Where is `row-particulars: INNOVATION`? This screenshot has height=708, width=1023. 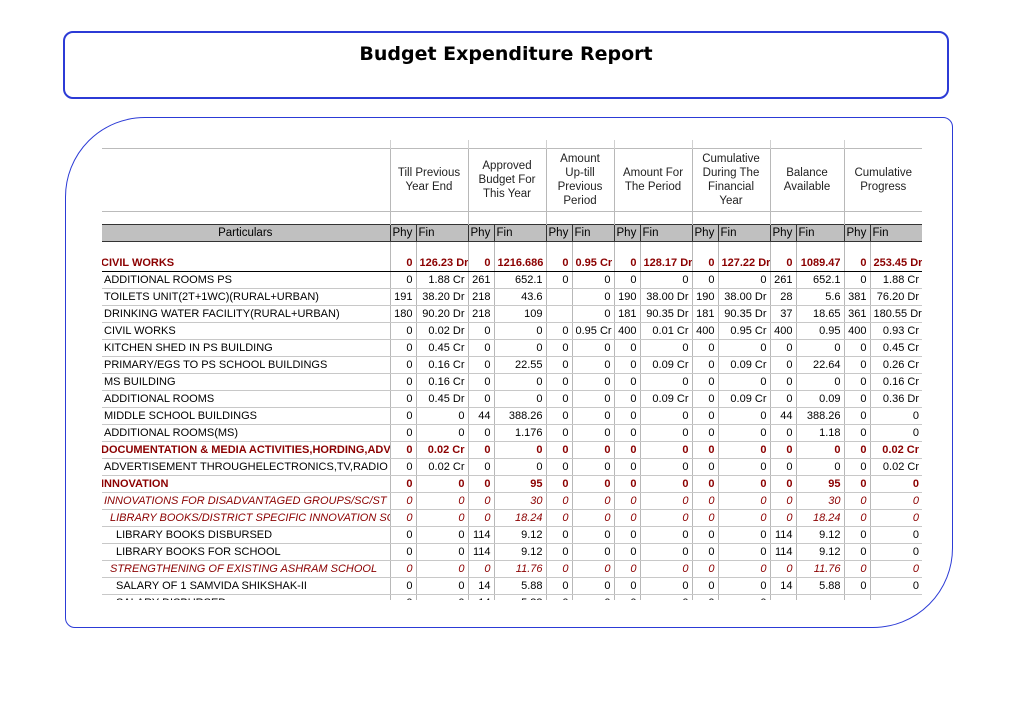 row-particulars: INNOVATION is located at coordinates (246, 484).